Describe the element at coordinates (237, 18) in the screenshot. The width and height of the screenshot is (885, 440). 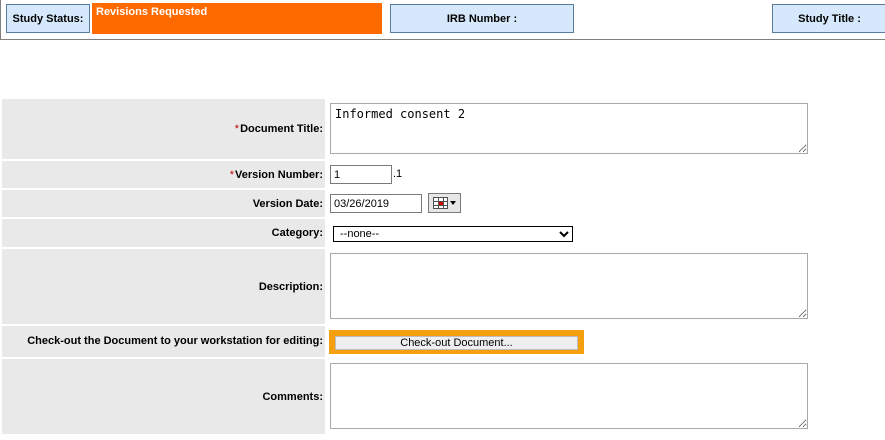
I see `study-status-value: Revisions Requested` at that location.